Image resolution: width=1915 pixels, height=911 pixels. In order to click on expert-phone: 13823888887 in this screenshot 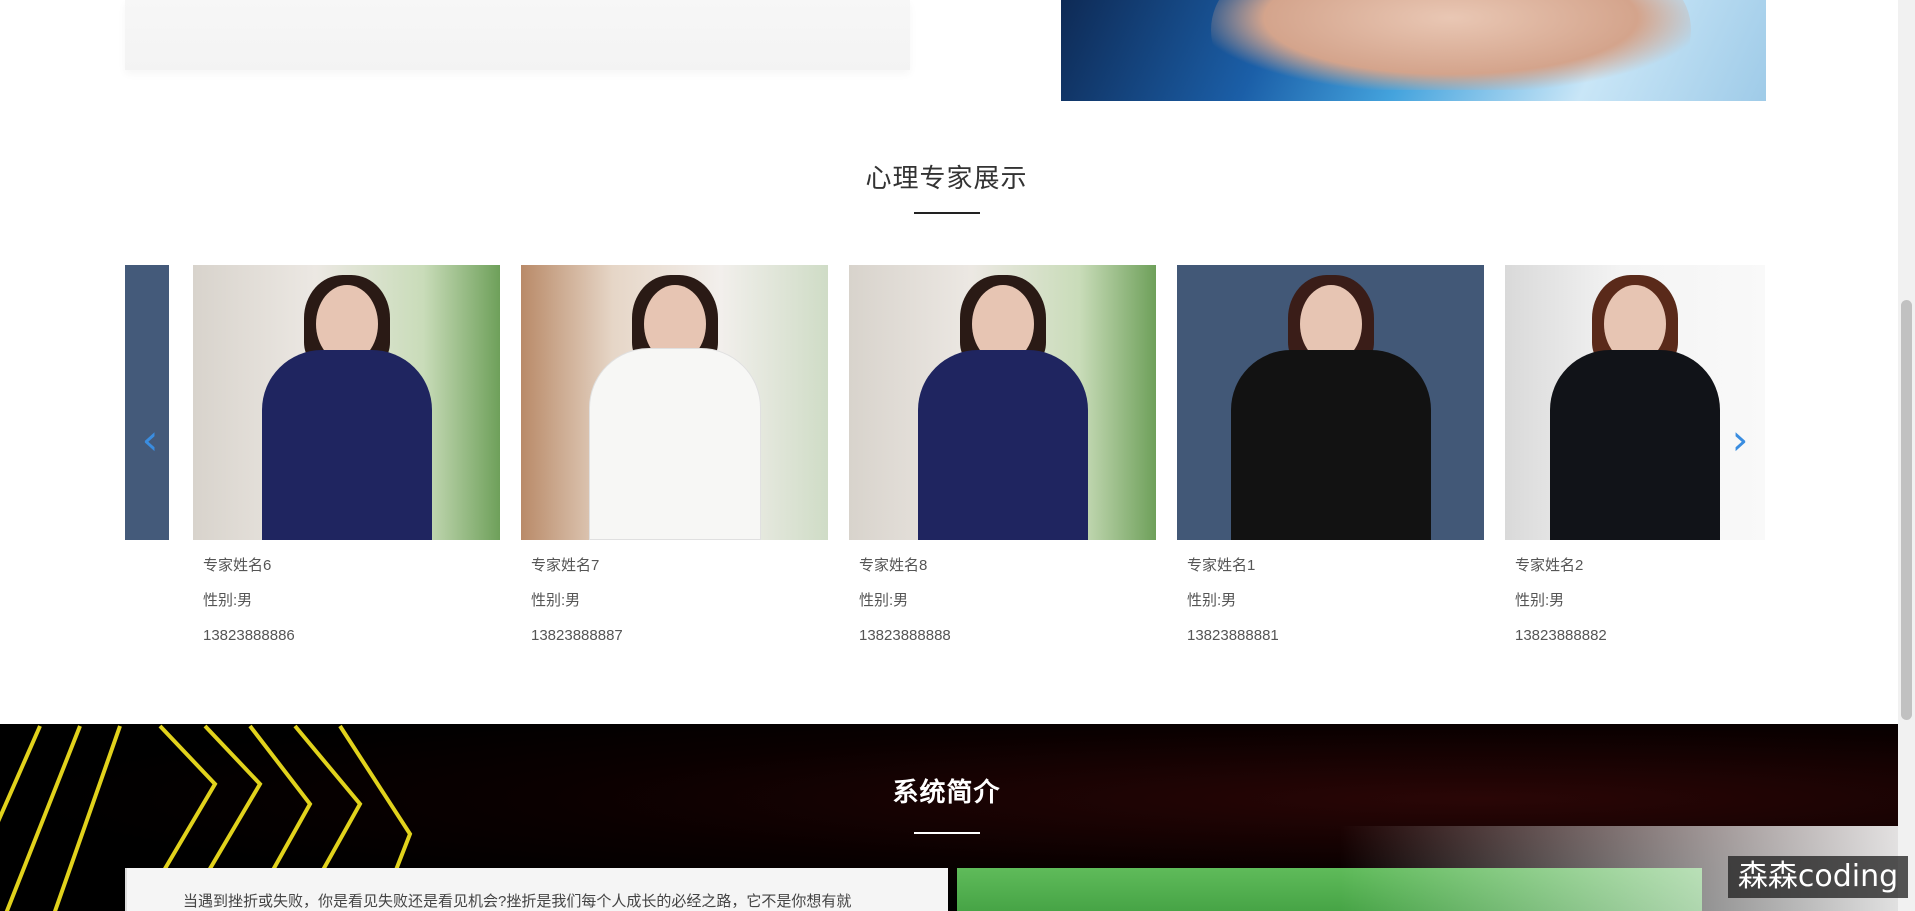, I will do `click(577, 635)`.